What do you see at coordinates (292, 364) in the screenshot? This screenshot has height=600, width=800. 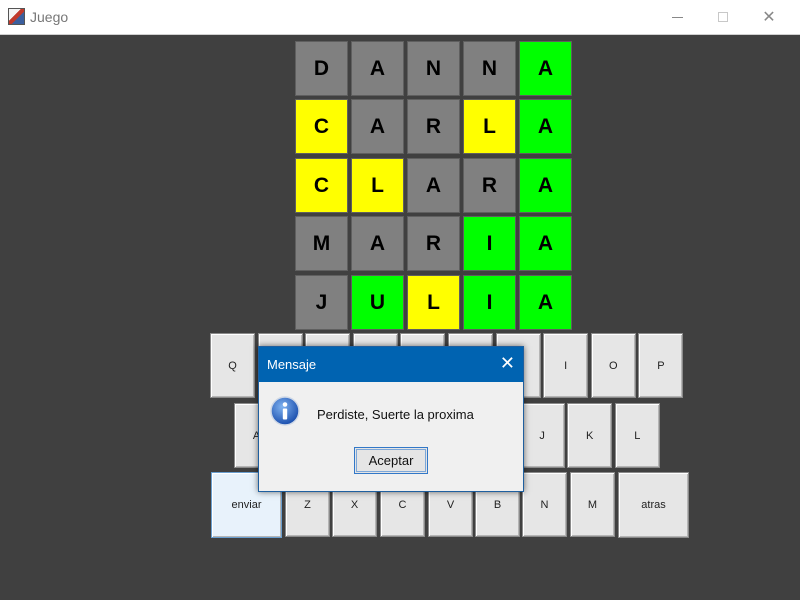 I see `dialog-title: Mensaje` at bounding box center [292, 364].